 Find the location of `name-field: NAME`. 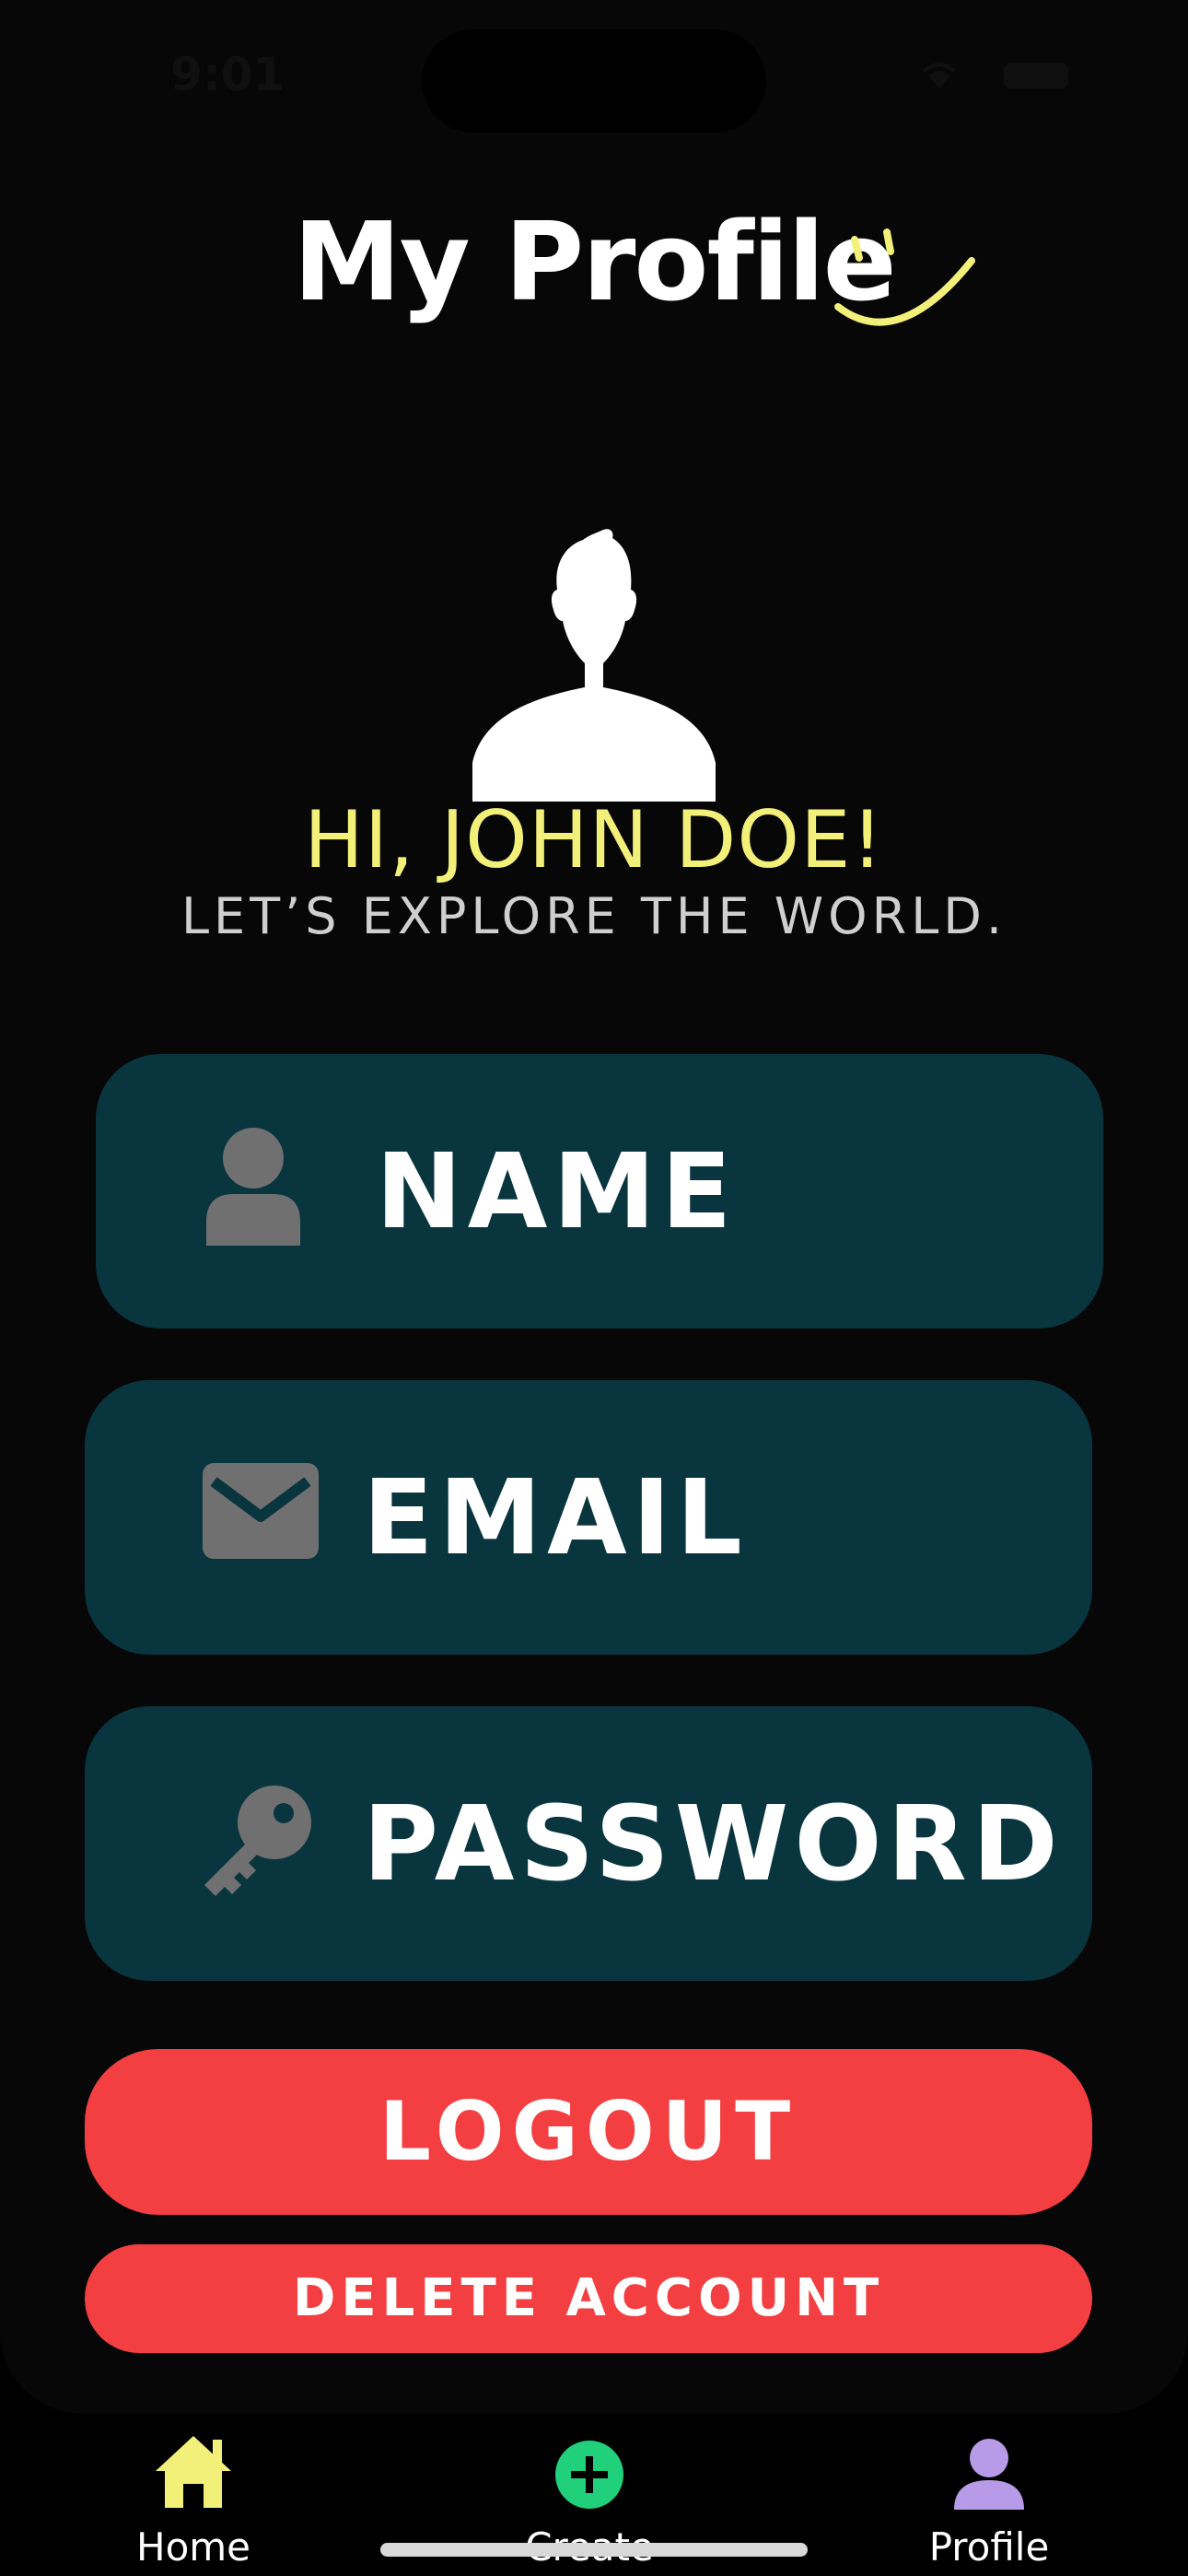

name-field: NAME is located at coordinates (599, 1191).